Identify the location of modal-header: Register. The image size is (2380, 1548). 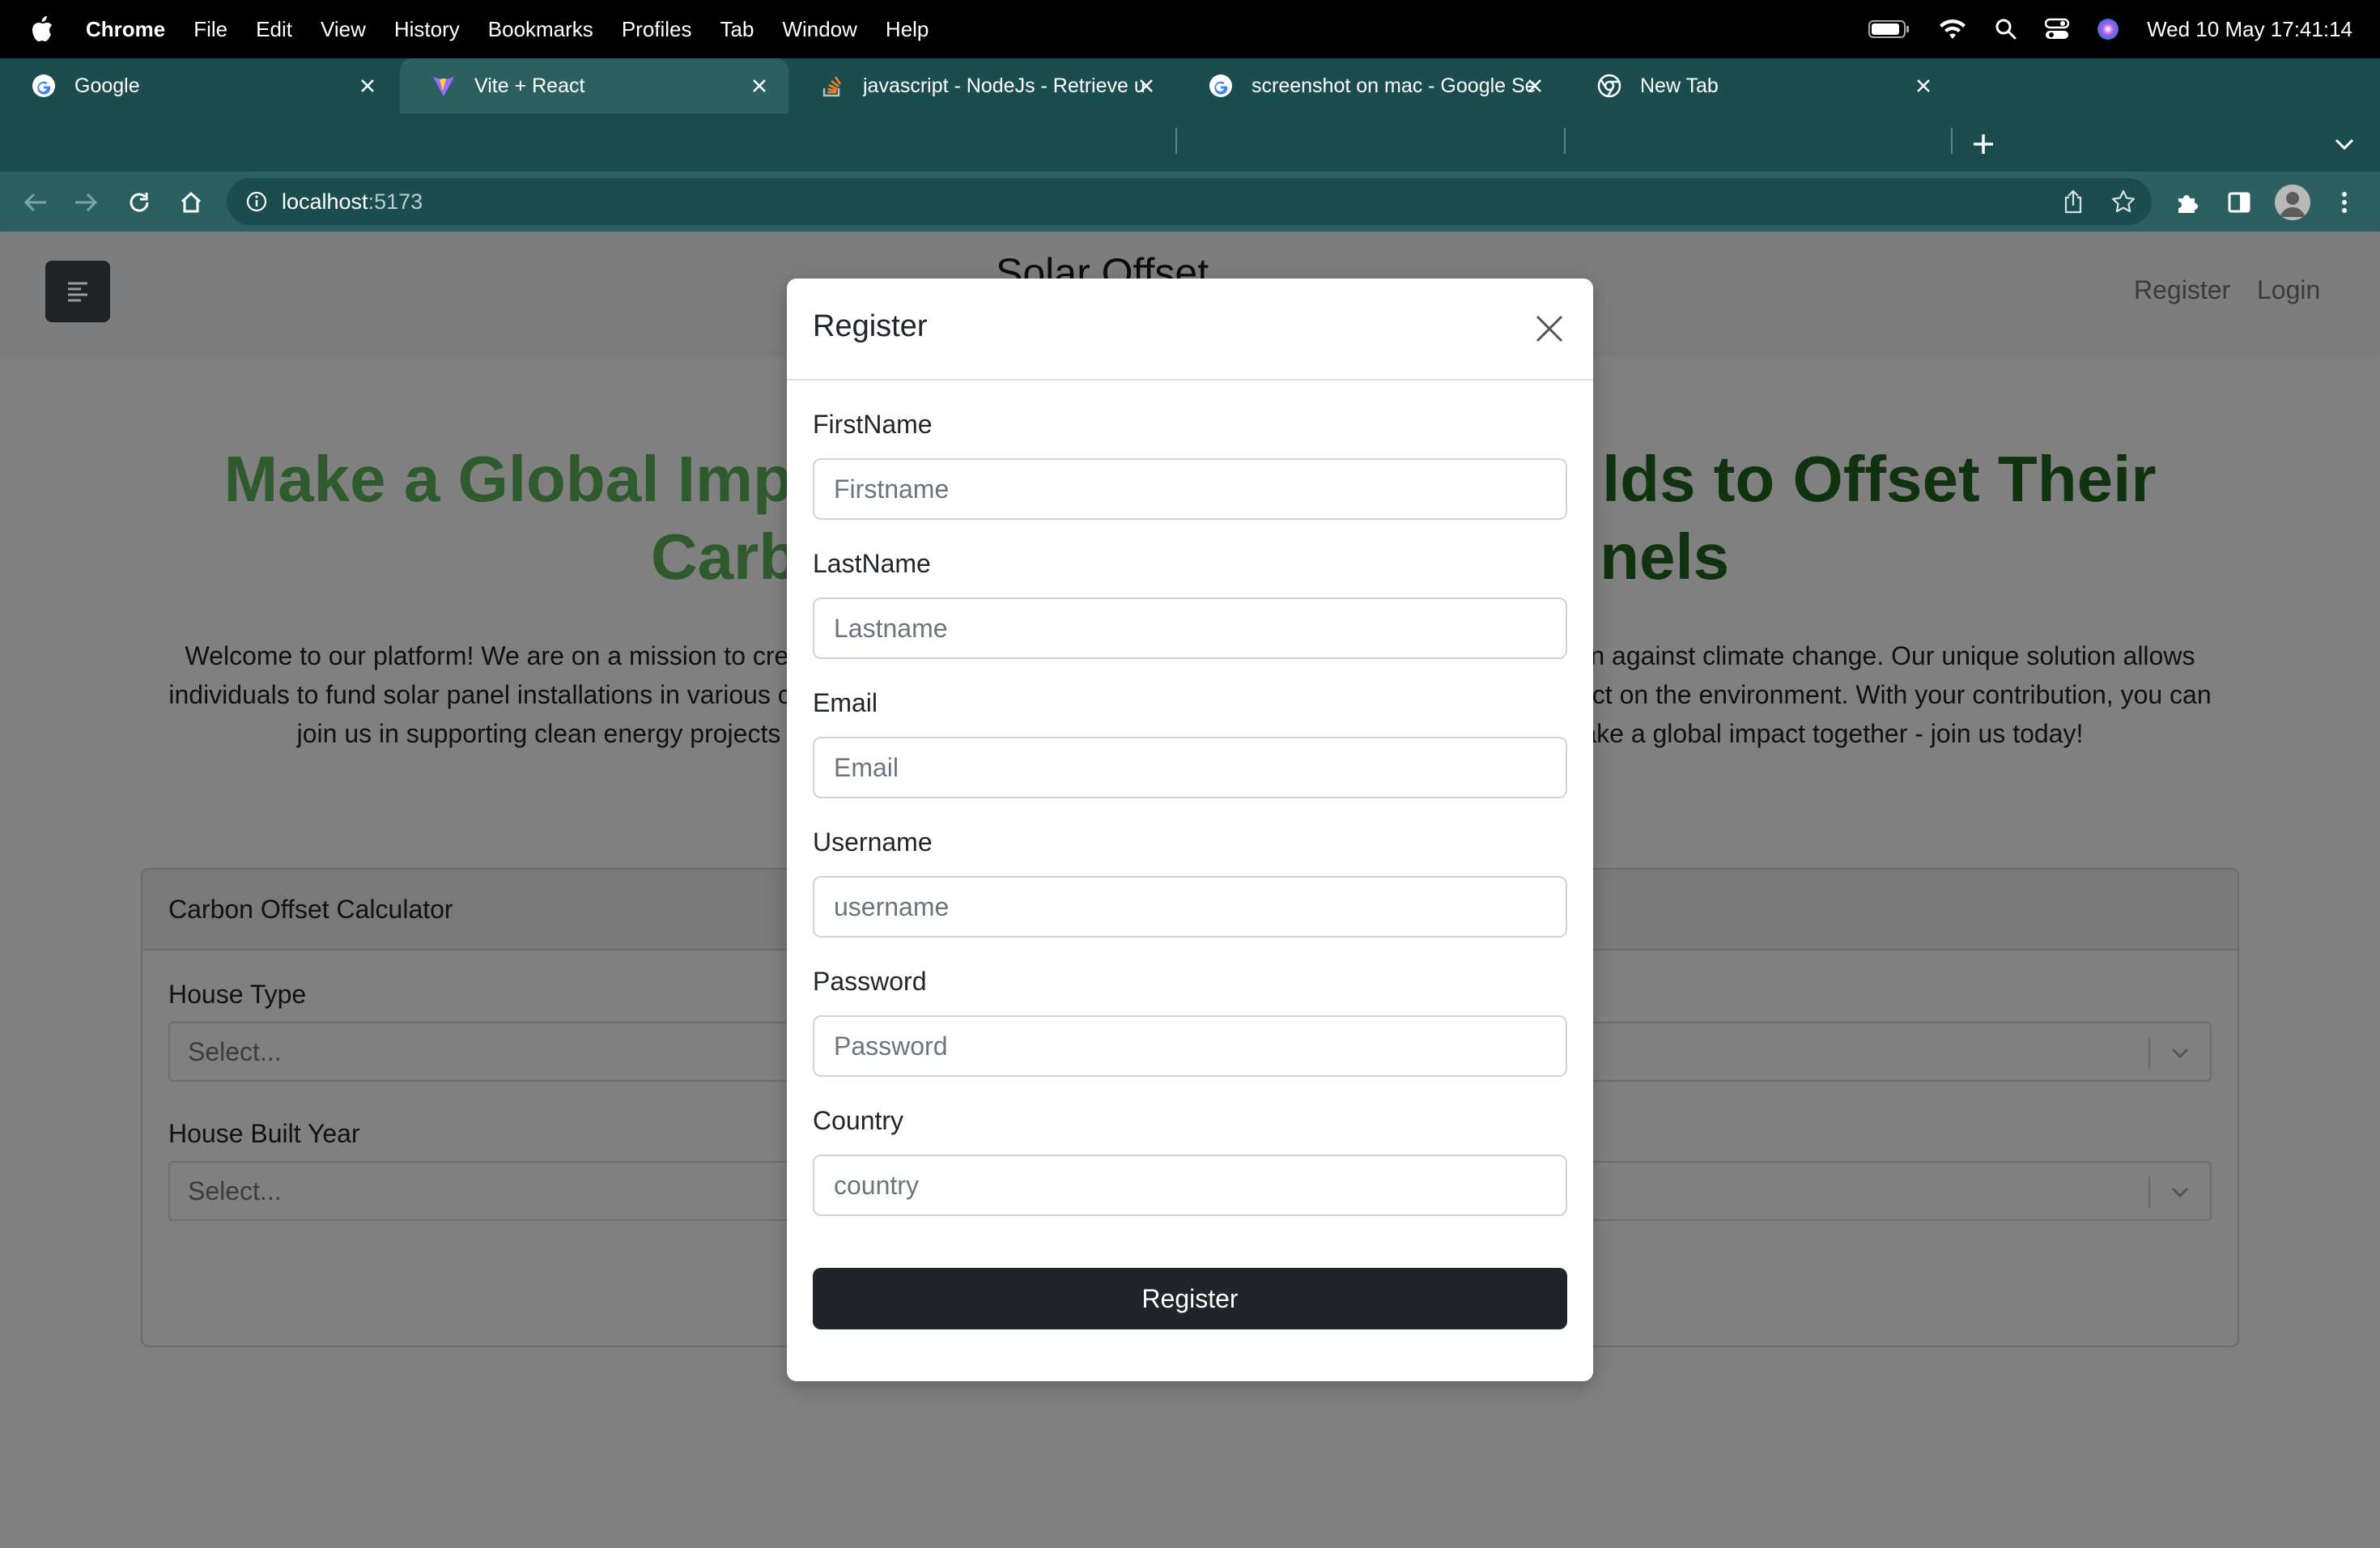
(1190, 330).